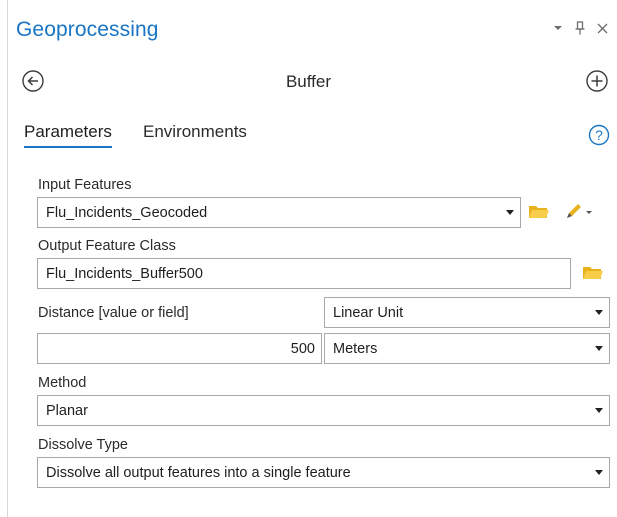  I want to click on help-icon: ?, so click(599, 135).